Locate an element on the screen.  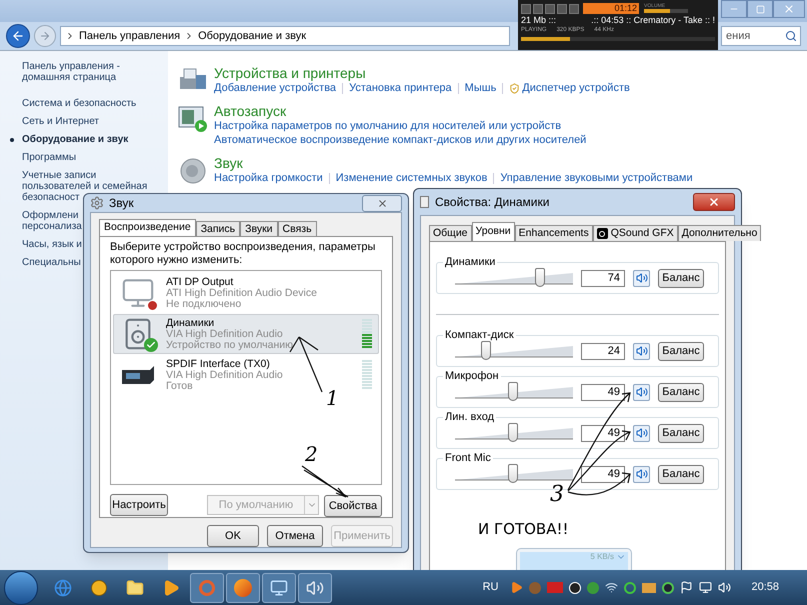
search-field: ения is located at coordinates (761, 36).